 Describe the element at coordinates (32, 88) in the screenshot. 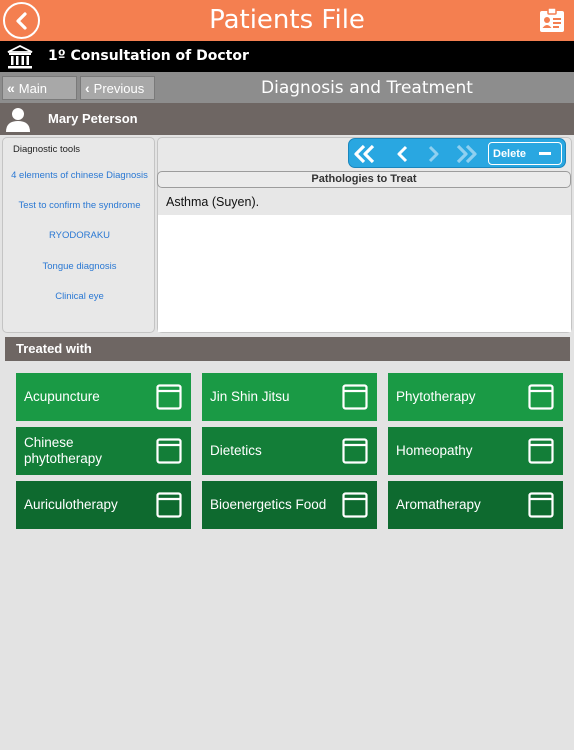

I see `main-button-label: Main` at that location.